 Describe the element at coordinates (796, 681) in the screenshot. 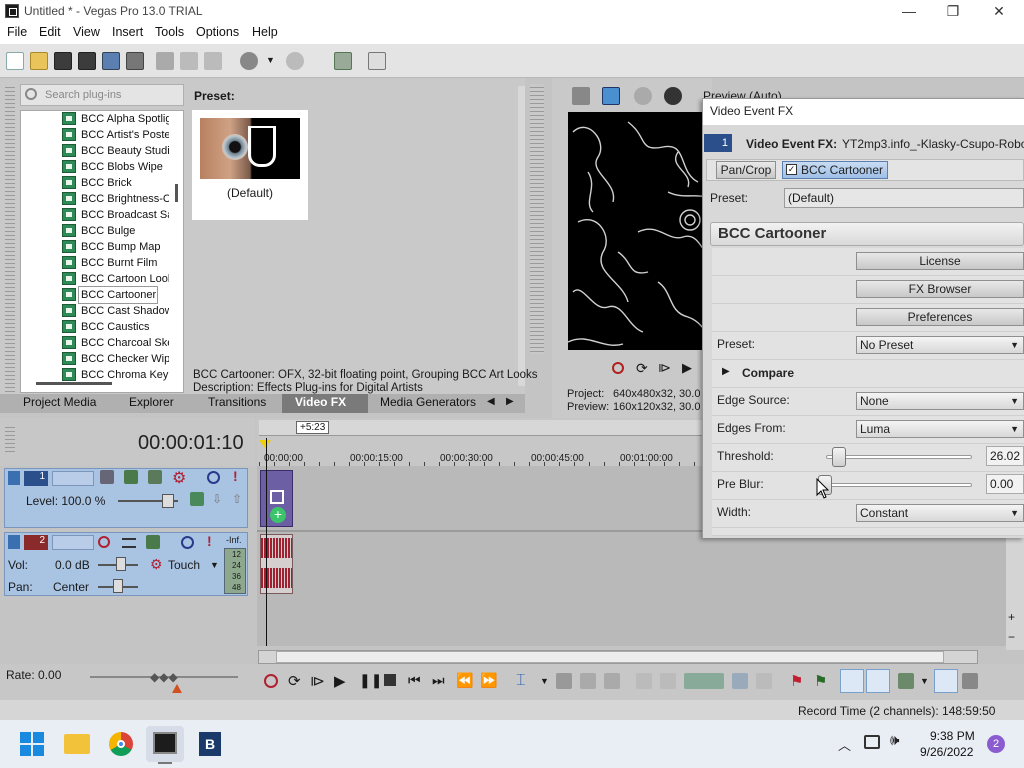

I see `insert-marker-icon: ⚑` at that location.